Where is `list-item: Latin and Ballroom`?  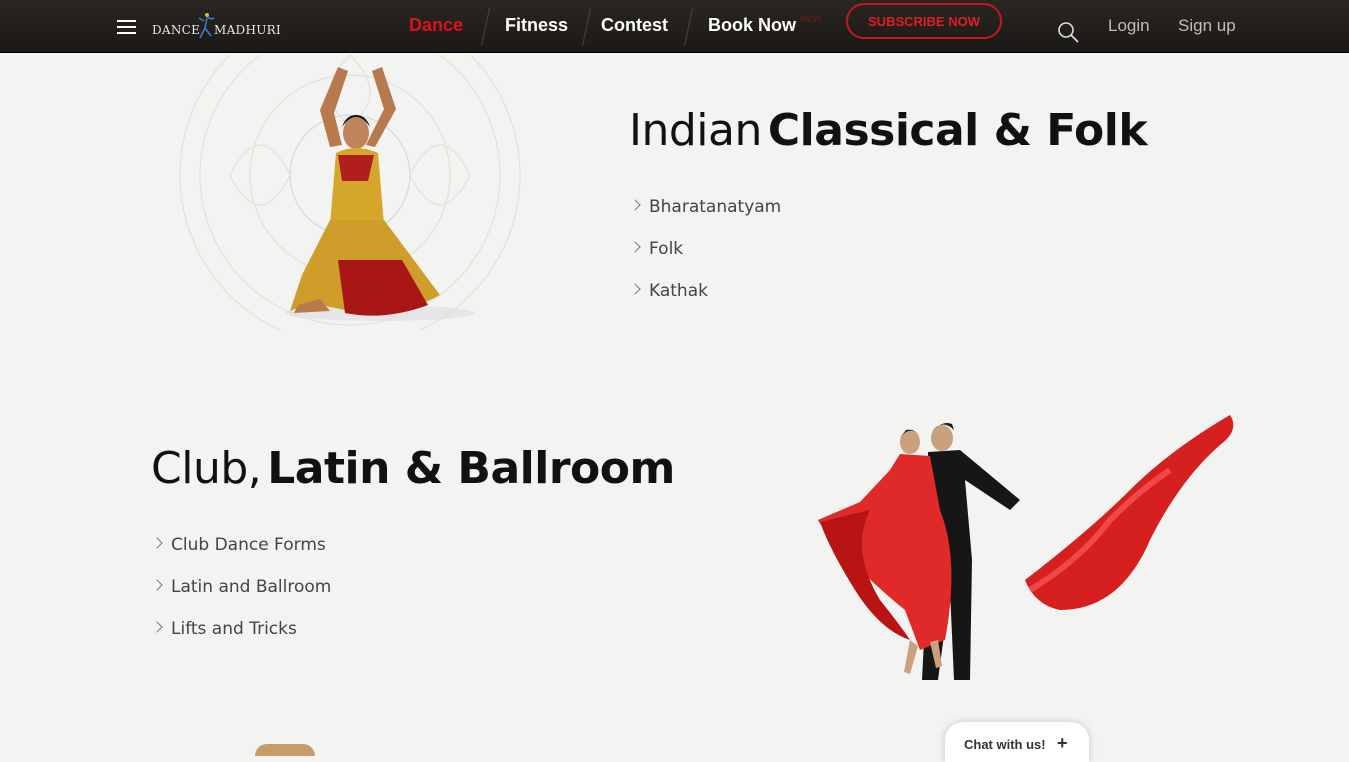
list-item: Latin and Ballroom is located at coordinates (241, 596).